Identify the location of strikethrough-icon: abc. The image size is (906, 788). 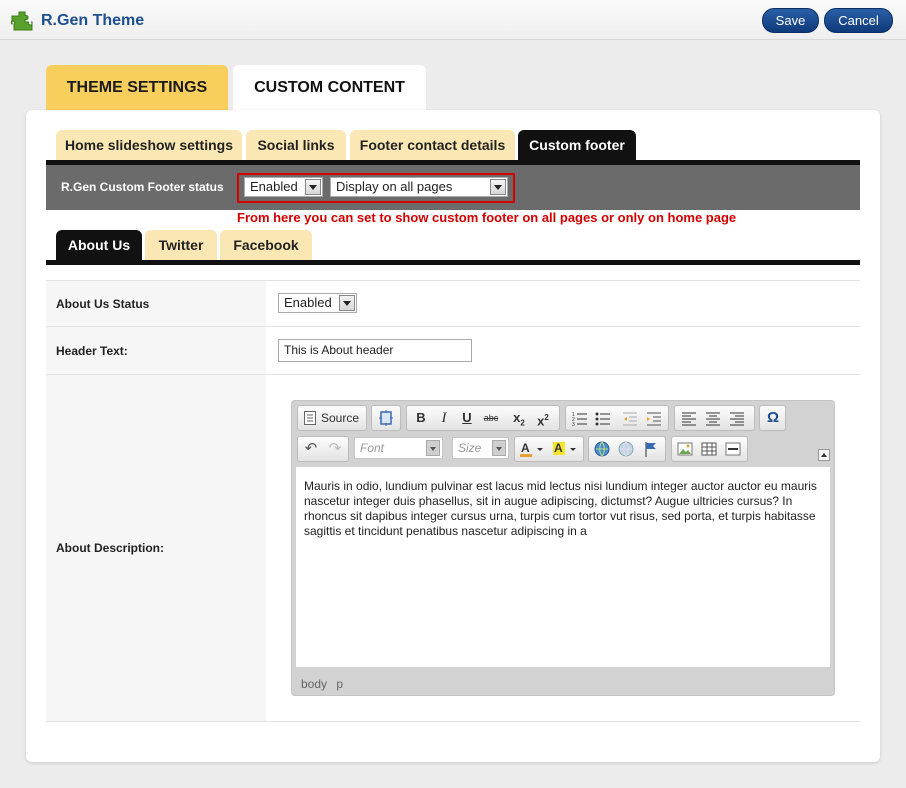
(491, 418).